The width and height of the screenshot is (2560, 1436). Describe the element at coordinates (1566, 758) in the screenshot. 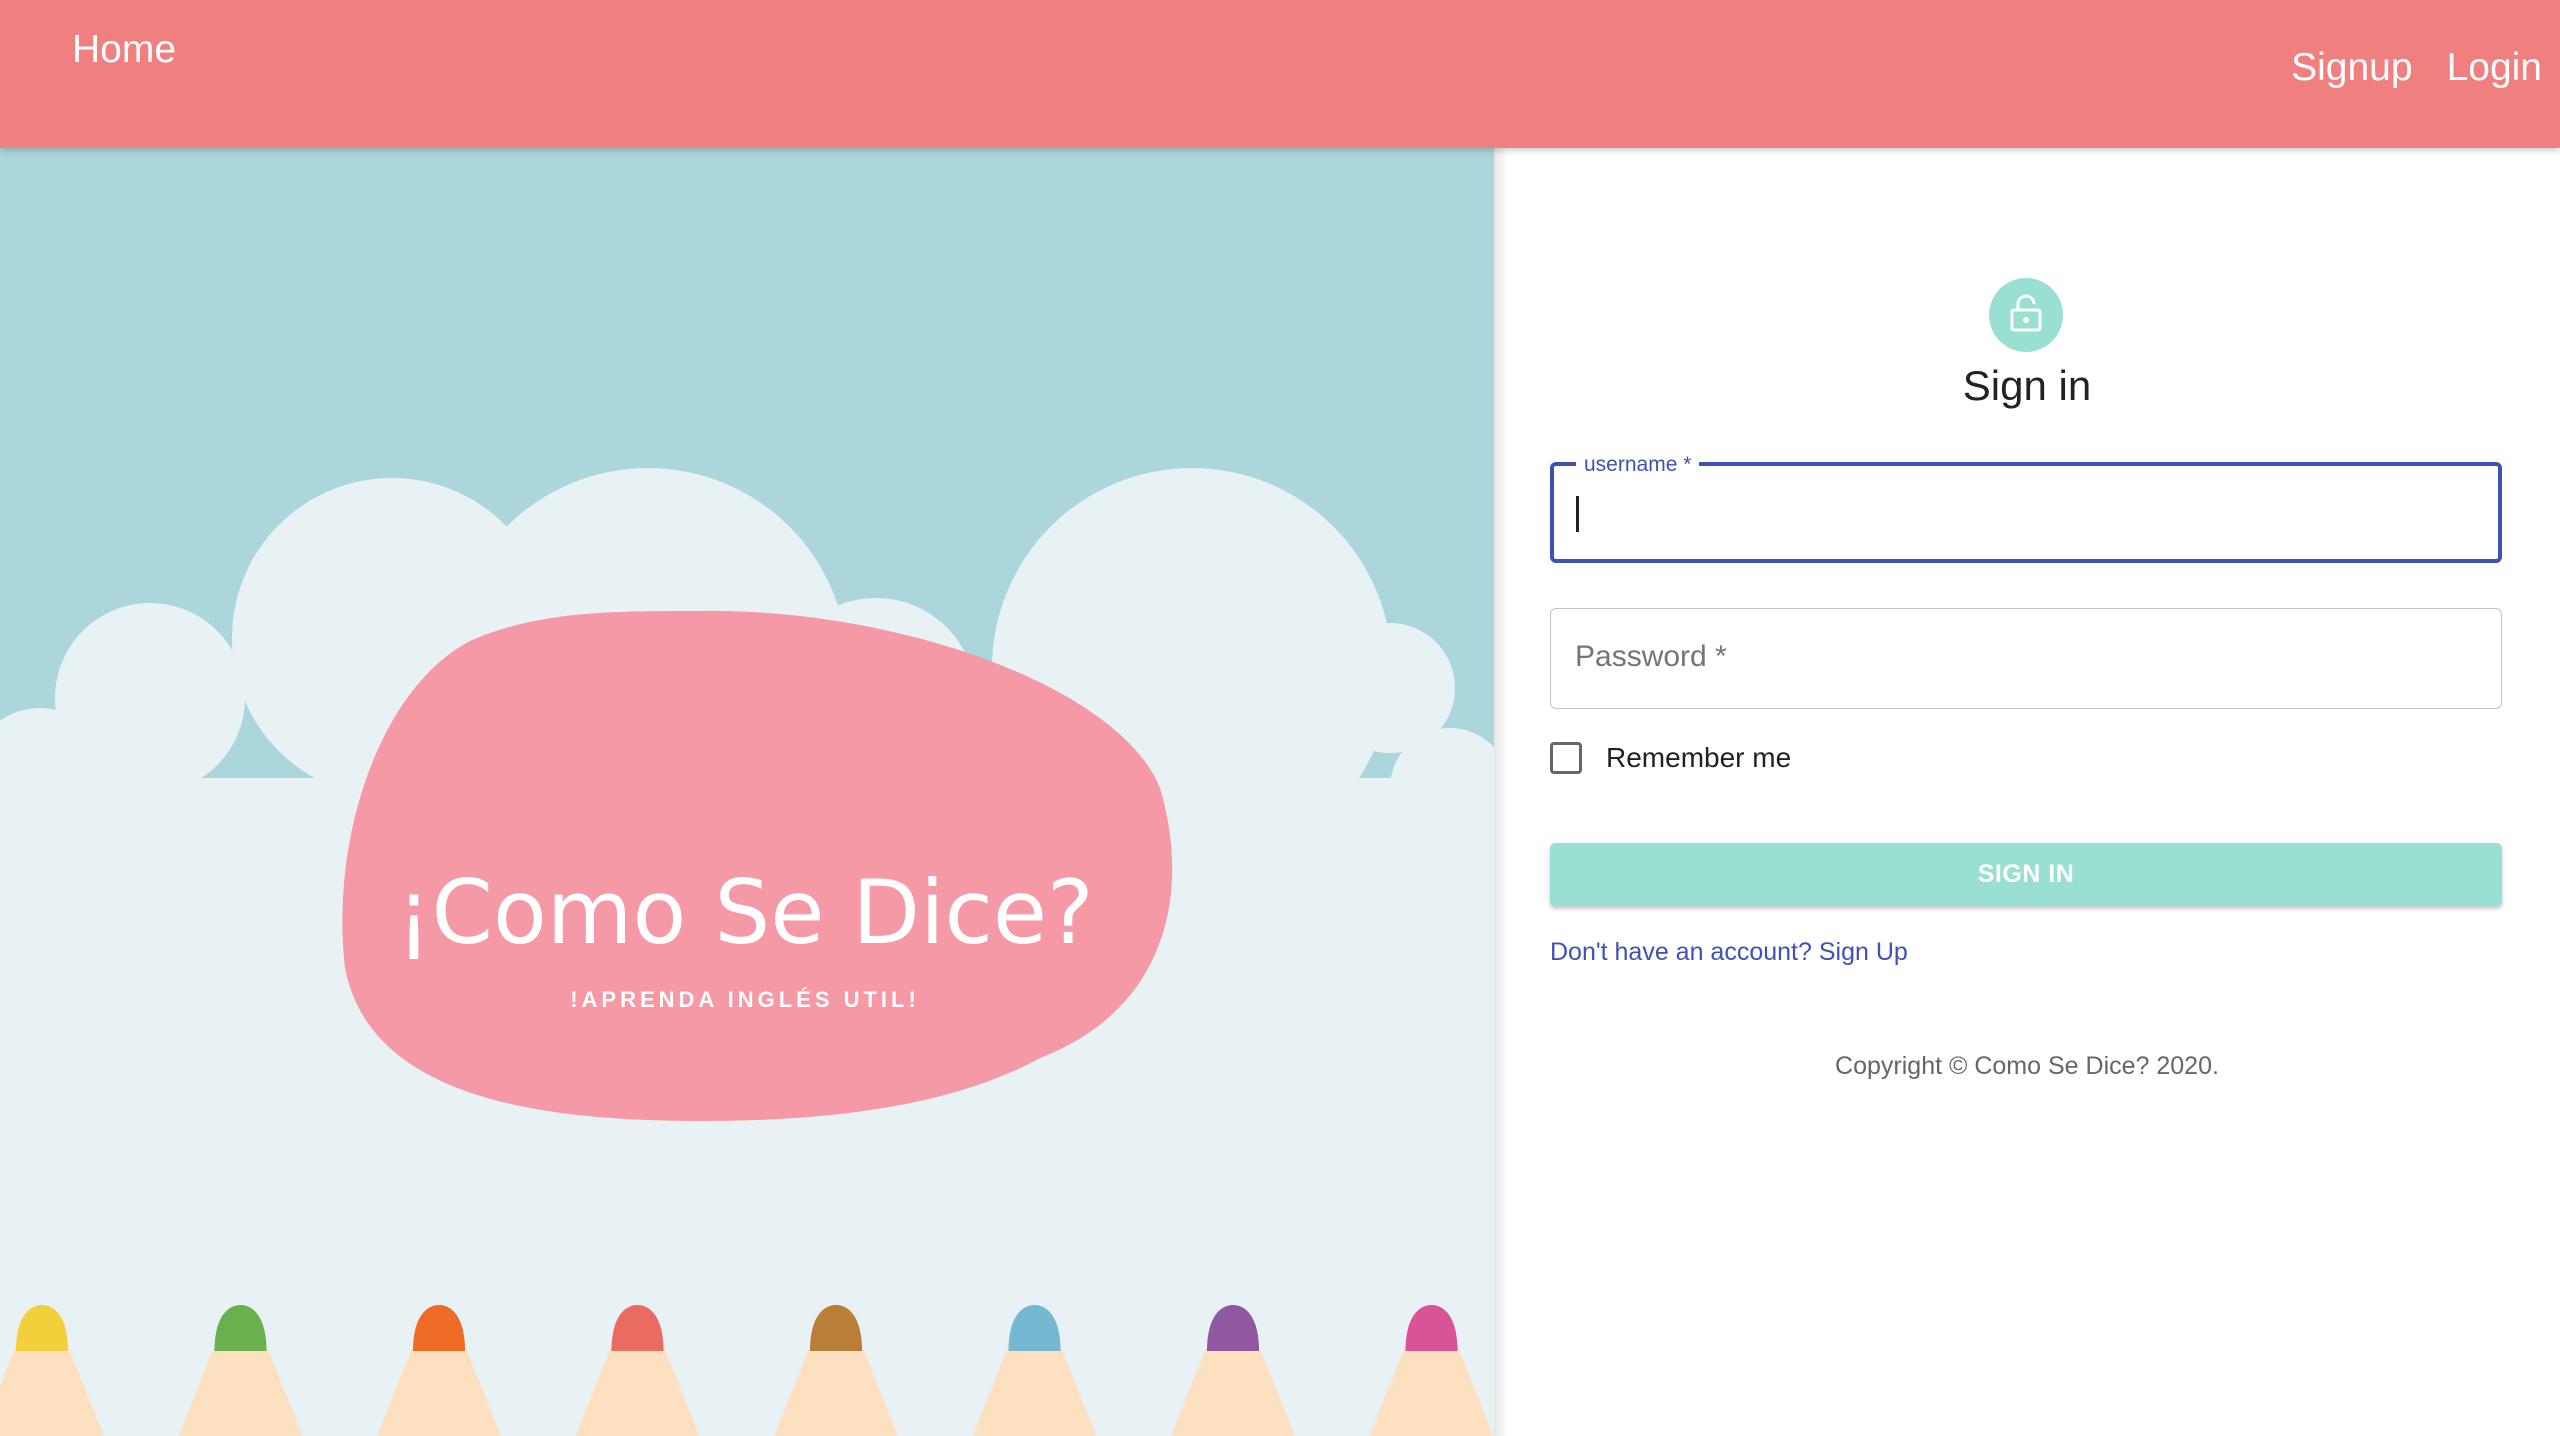

I see `remember-me-checkbox` at that location.